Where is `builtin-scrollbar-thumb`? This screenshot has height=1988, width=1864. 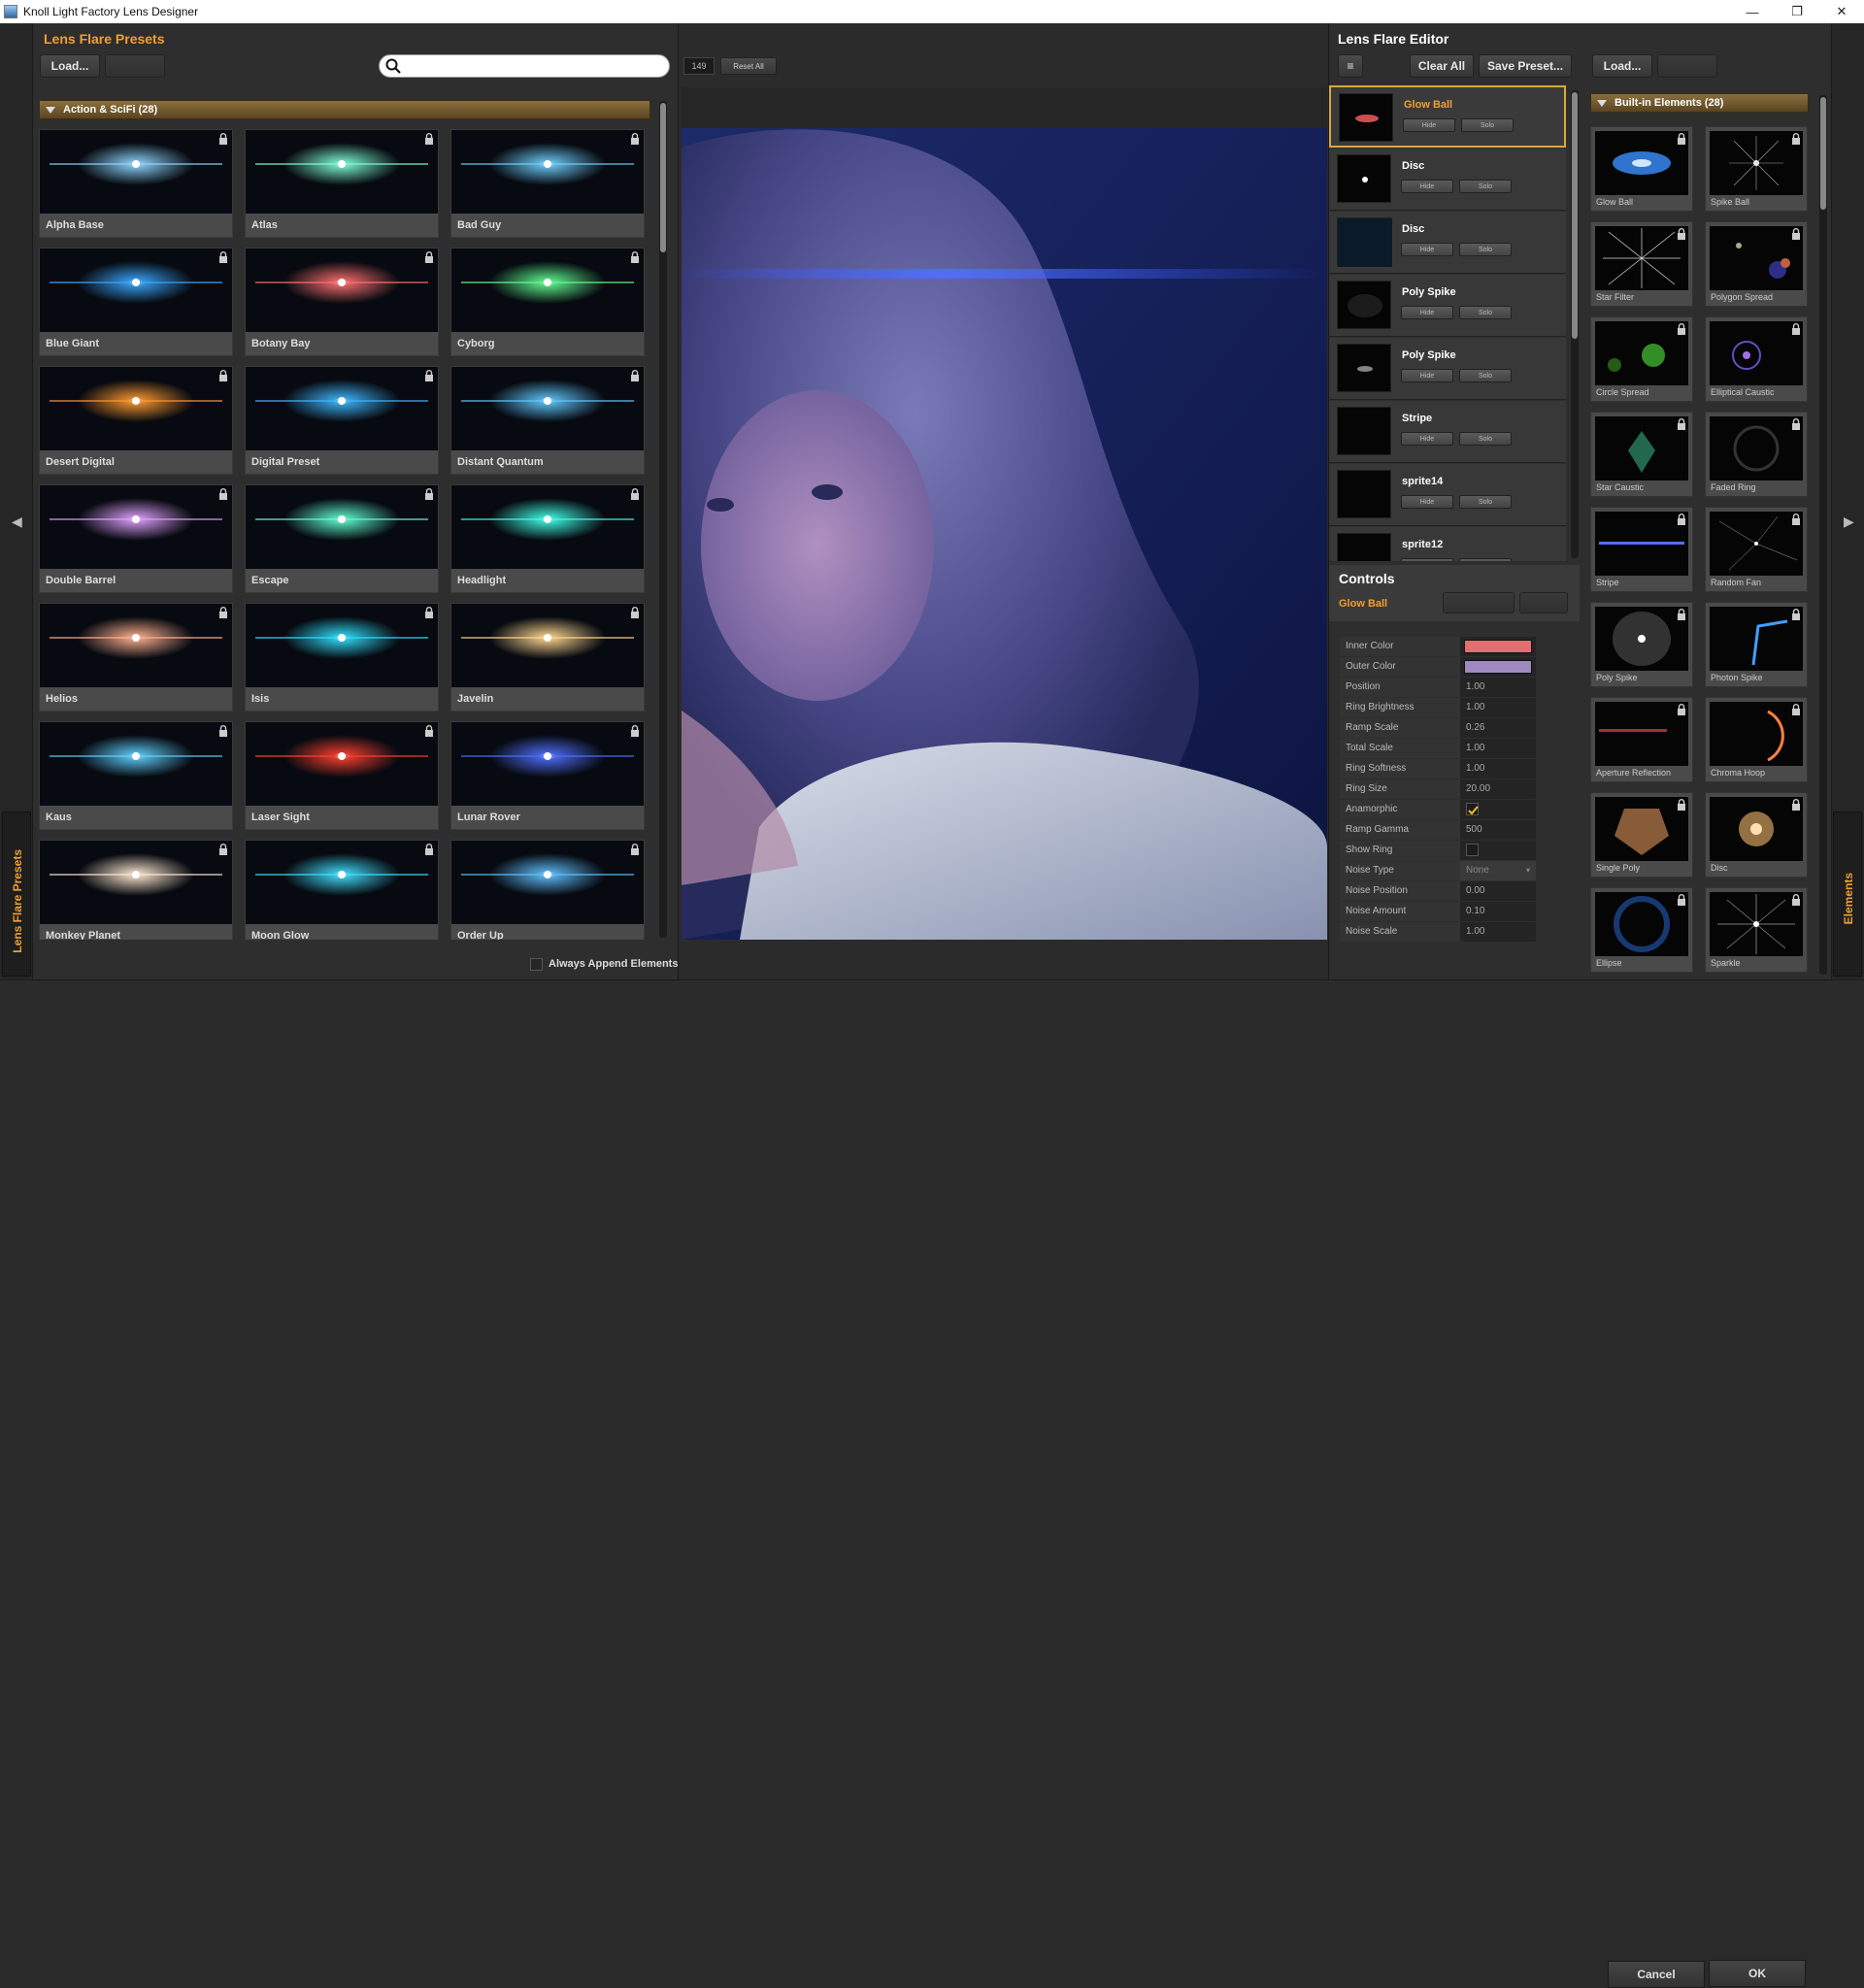
builtin-scrollbar-thumb is located at coordinates (1823, 153).